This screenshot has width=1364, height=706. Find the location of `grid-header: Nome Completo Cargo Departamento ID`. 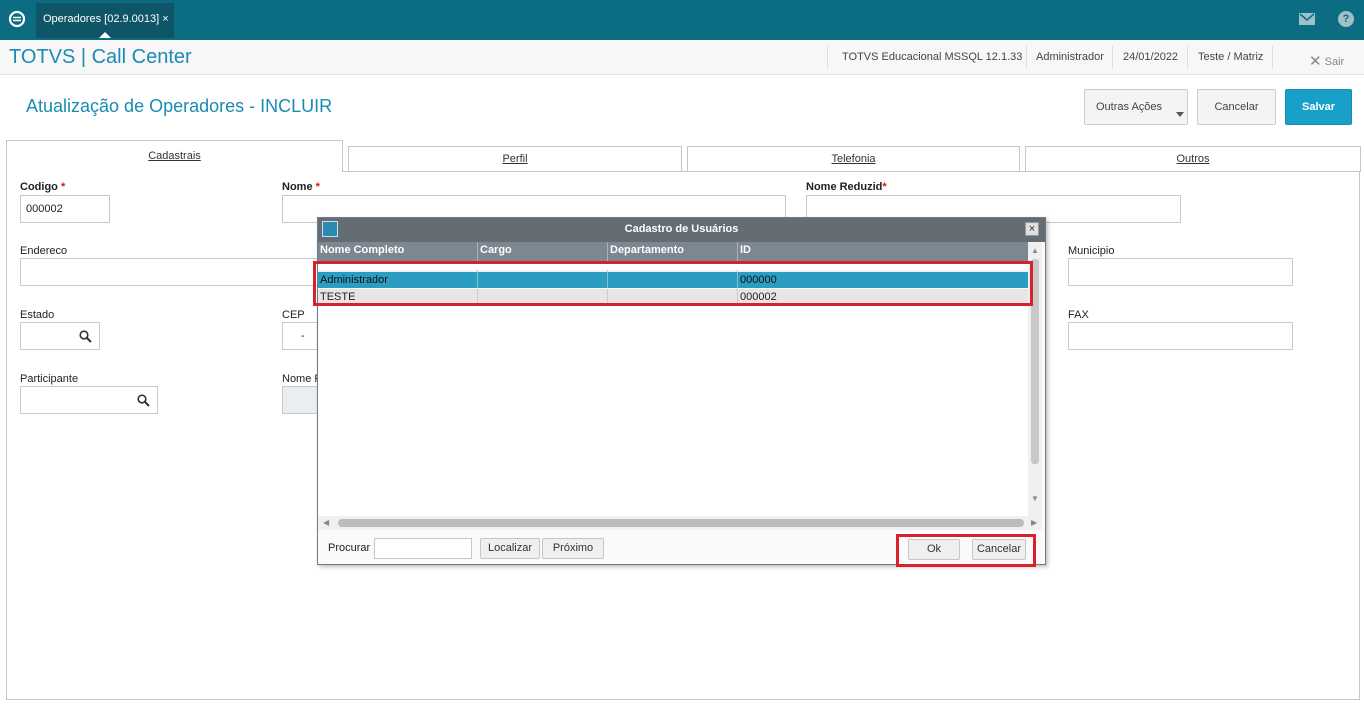

grid-header: Nome Completo Cargo Departamento ID is located at coordinates (673, 252).